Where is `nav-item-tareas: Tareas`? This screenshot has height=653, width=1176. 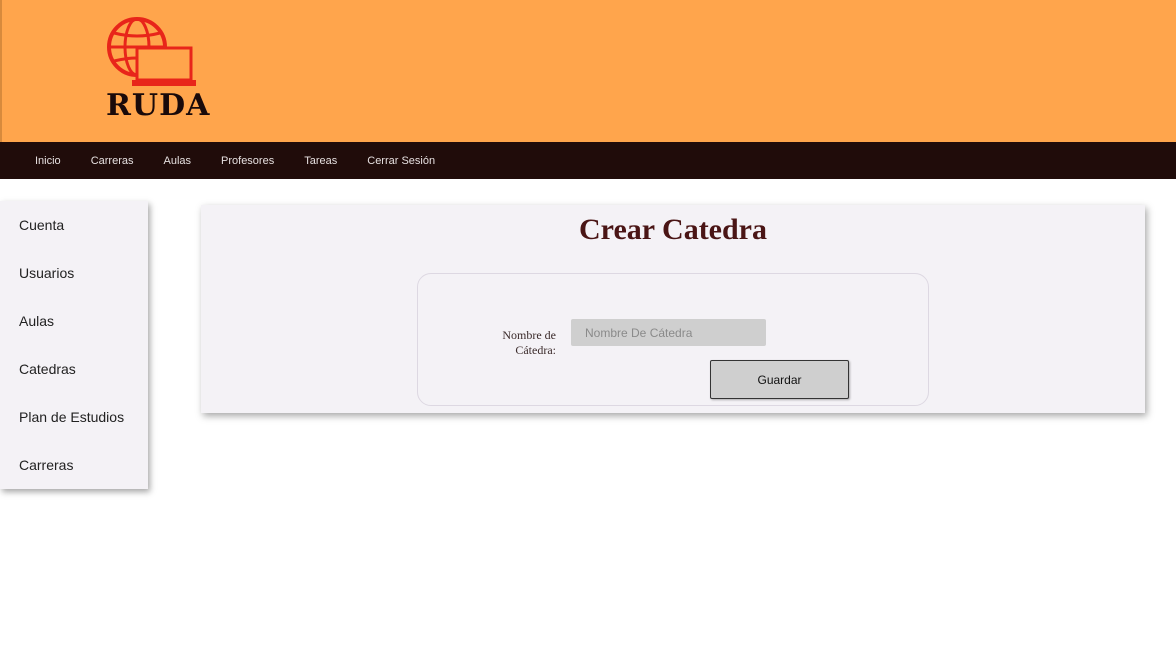 nav-item-tareas: Tareas is located at coordinates (320, 161).